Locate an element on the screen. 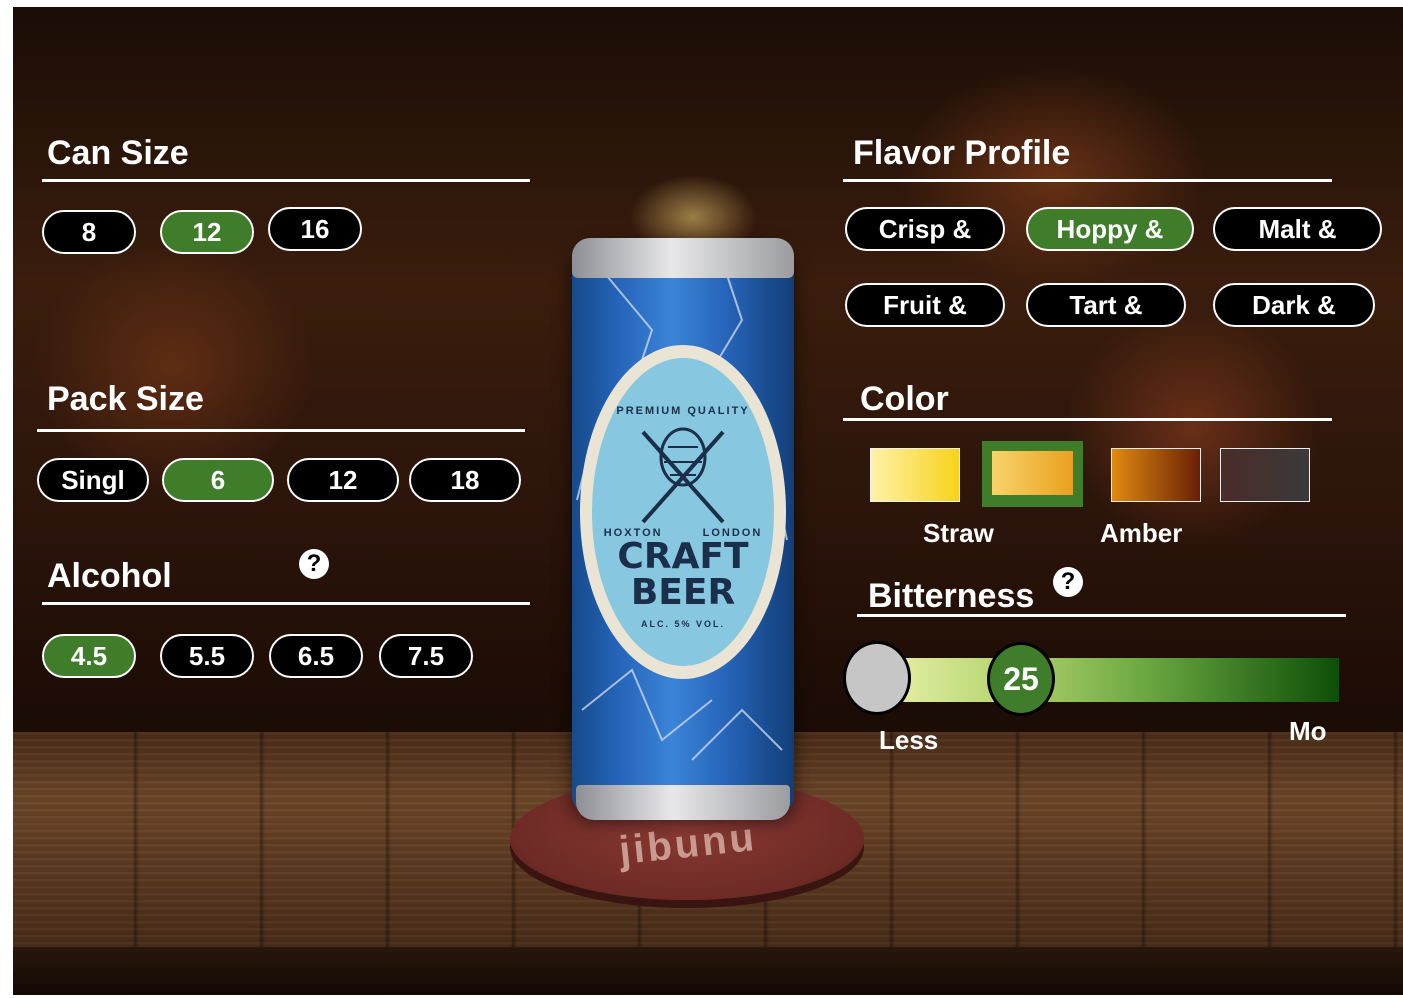  pack-size-option-single: Singl is located at coordinates (93, 480).